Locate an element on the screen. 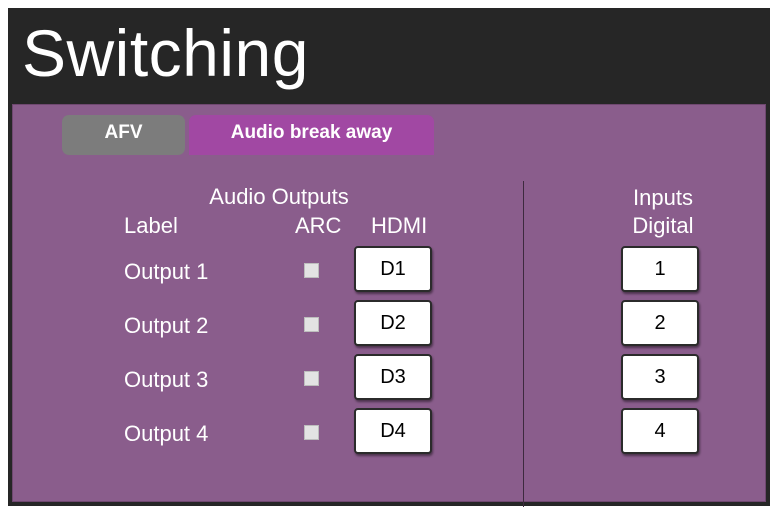  input-button-2: 2 is located at coordinates (660, 323).